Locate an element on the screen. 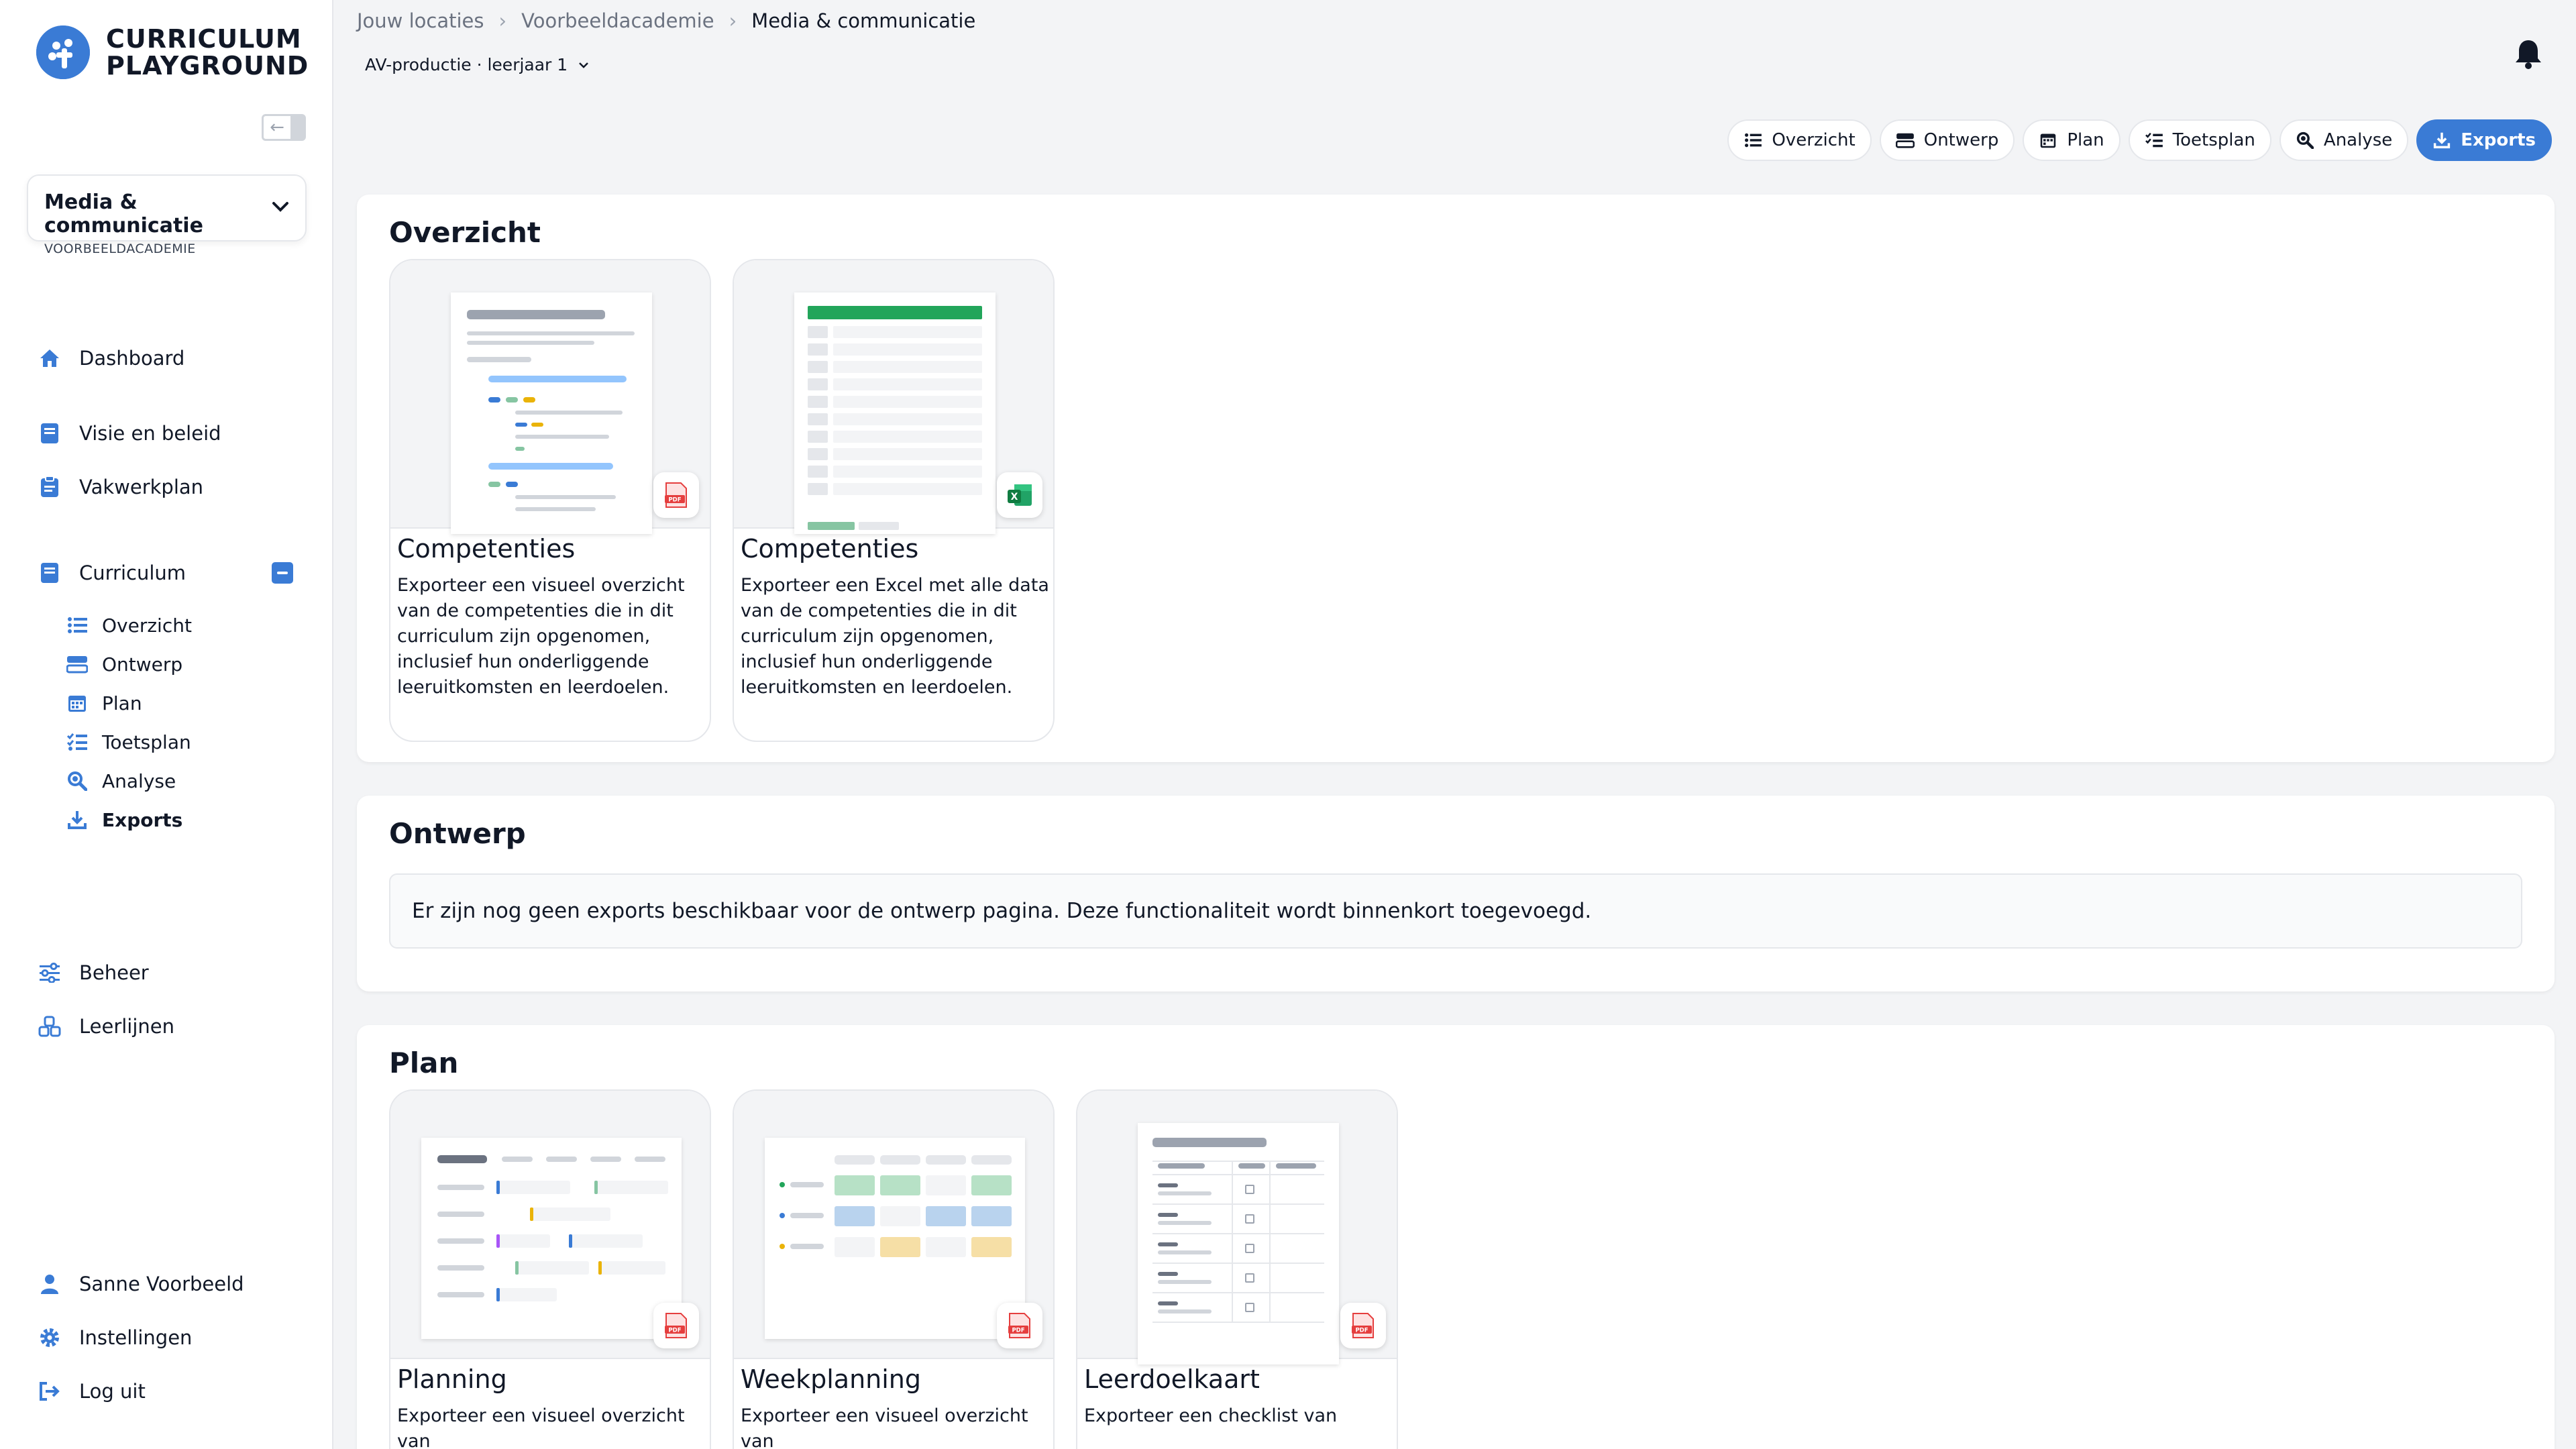  logout-icon is located at coordinates (50, 1391).